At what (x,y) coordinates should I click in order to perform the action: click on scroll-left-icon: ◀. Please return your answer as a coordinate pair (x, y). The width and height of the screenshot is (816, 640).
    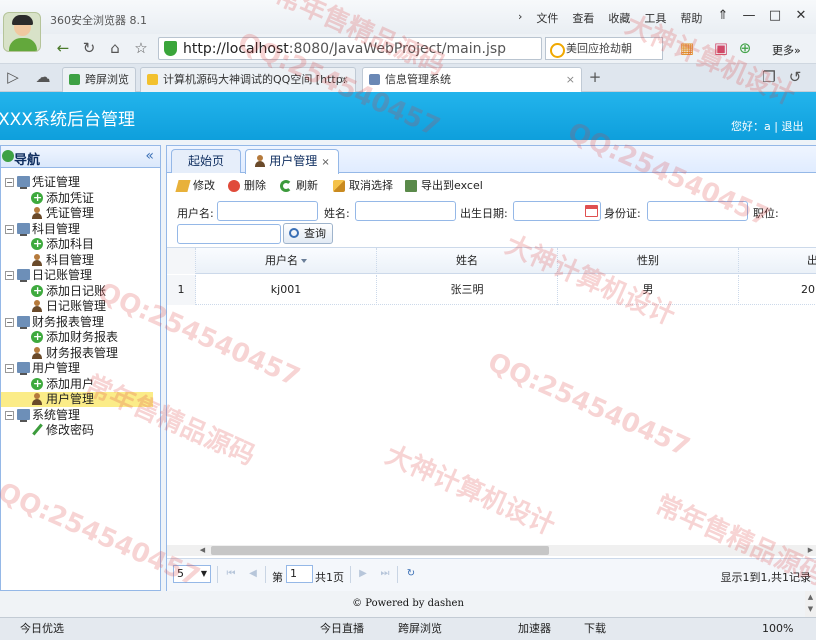
    Looking at the image, I should click on (202, 550).